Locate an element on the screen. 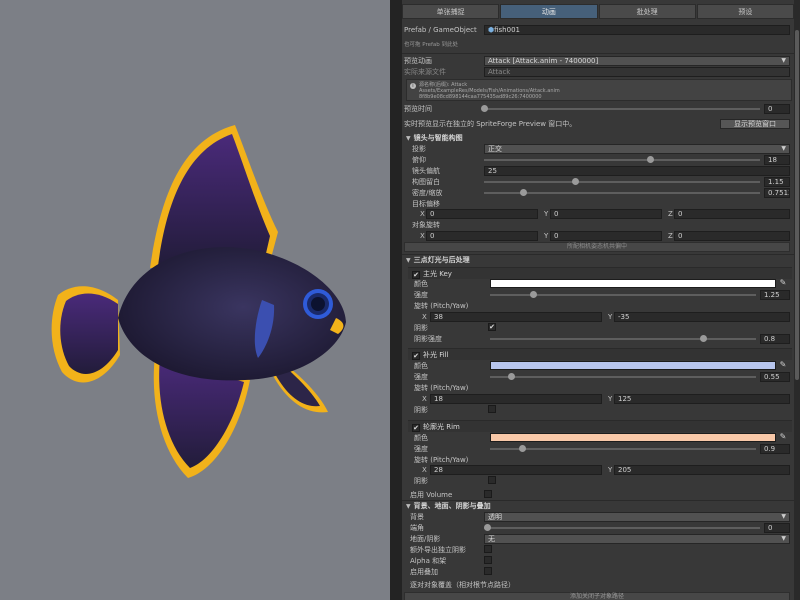 This screenshot has height=600, width=800. fill-rot-x-field: 18 is located at coordinates (516, 399).